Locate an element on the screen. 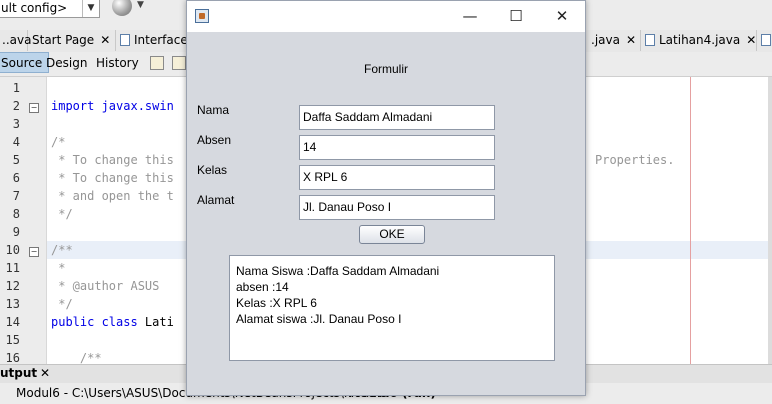 The height and width of the screenshot is (404, 772). run-config-combo: ult config> ▼ is located at coordinates (50, 9).